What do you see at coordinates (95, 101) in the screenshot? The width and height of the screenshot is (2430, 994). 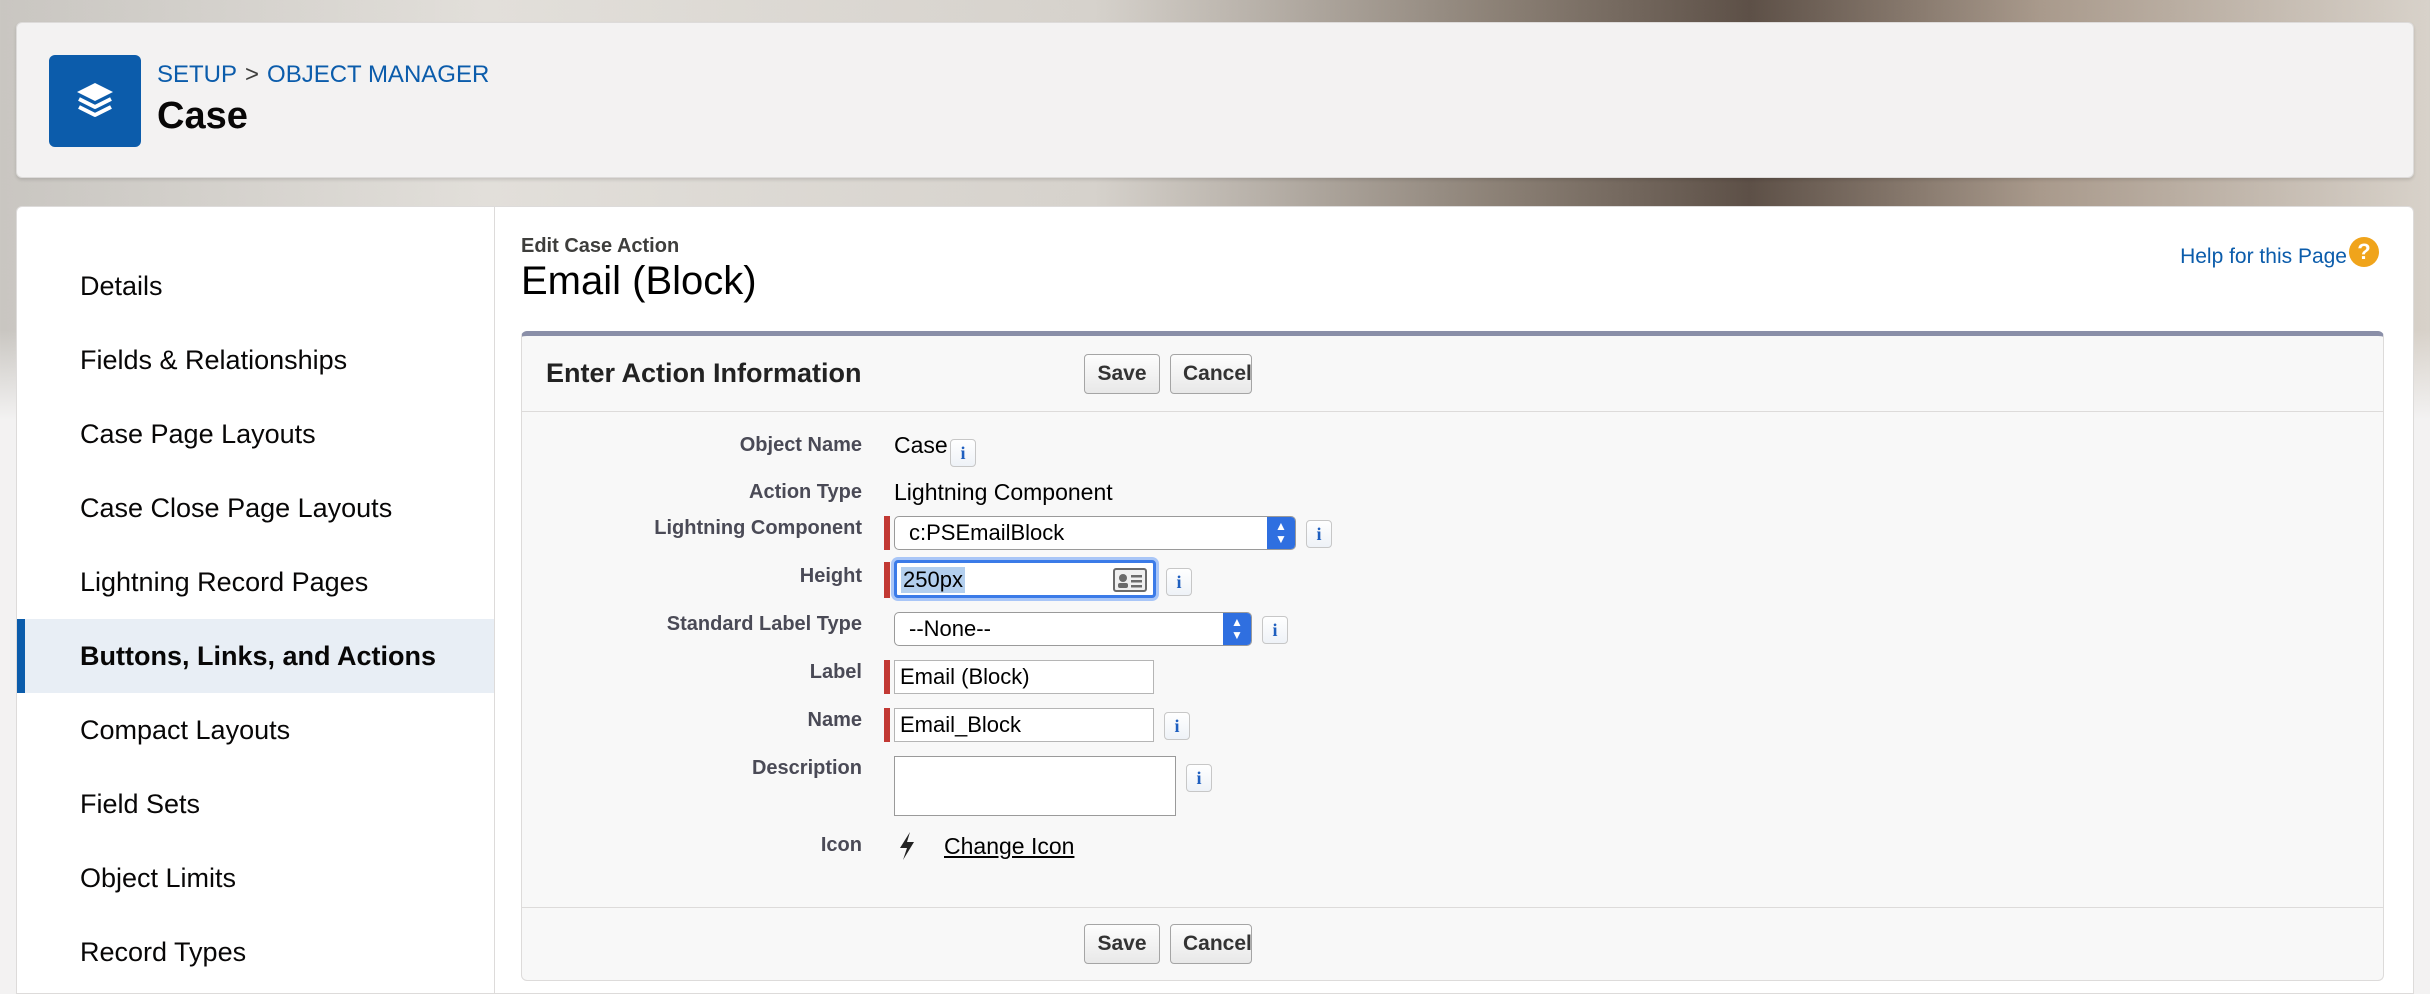 I see `layers-icon` at bounding box center [95, 101].